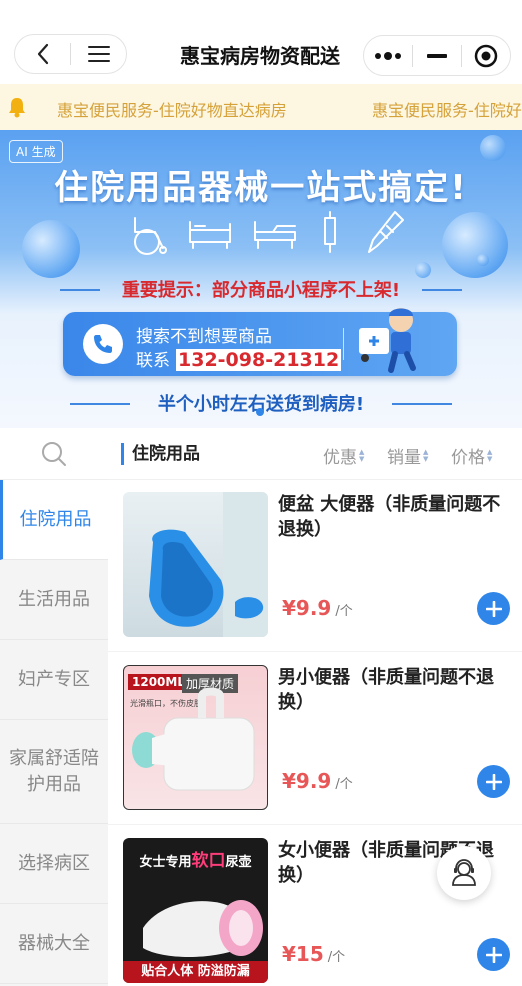 Image resolution: width=522 pixels, height=986 pixels. What do you see at coordinates (54, 600) in the screenshot?
I see `sidebar-item-daily-goods: 生活用品` at bounding box center [54, 600].